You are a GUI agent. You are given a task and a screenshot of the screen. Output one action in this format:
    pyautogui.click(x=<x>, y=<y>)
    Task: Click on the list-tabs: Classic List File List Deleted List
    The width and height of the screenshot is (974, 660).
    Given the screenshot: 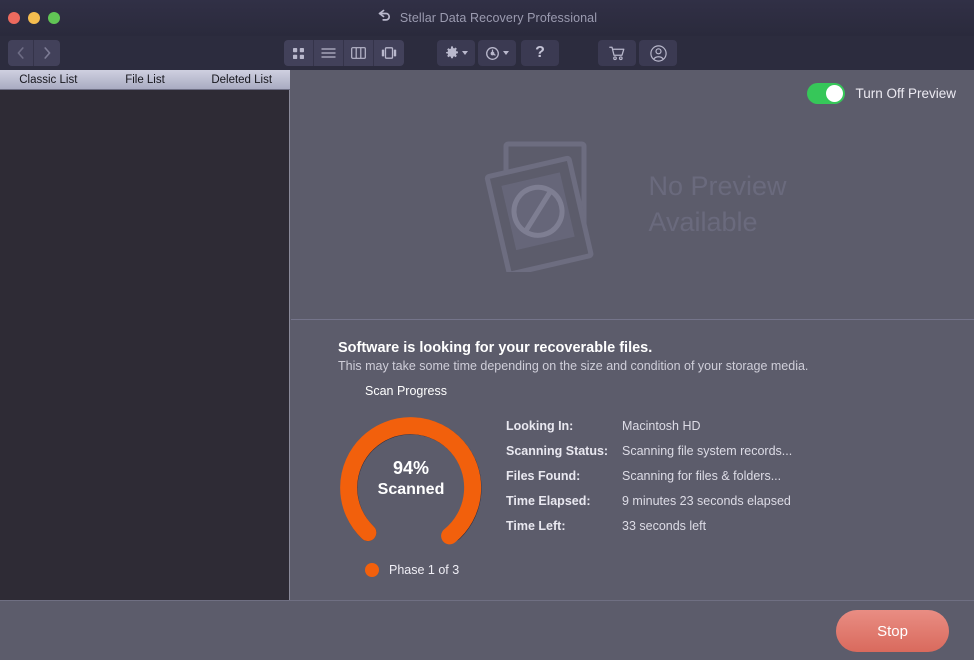 What is the action you would take?
    pyautogui.click(x=145, y=80)
    